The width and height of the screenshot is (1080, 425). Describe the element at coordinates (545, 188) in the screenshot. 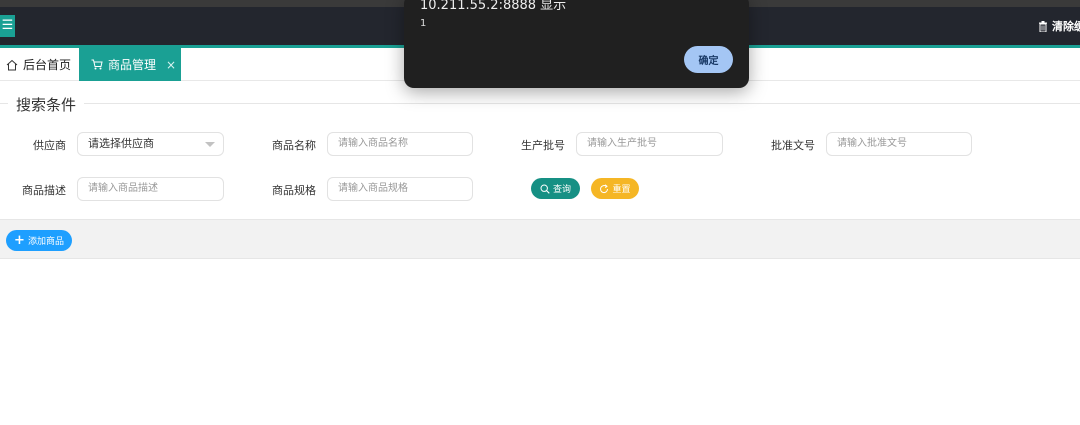

I see `search-icon` at that location.